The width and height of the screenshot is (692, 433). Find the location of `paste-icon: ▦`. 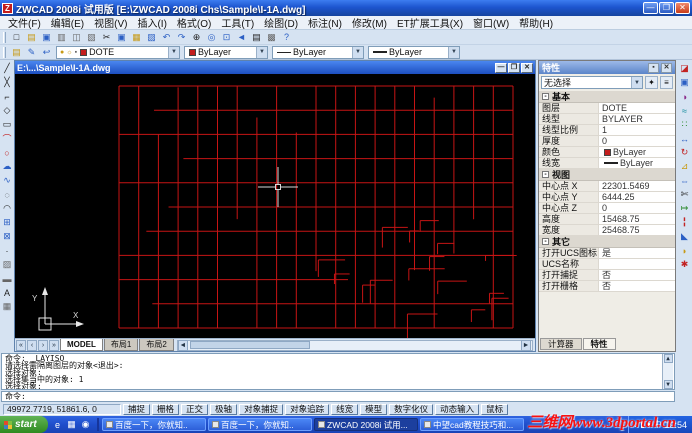

paste-icon: ▦ is located at coordinates (136, 37).